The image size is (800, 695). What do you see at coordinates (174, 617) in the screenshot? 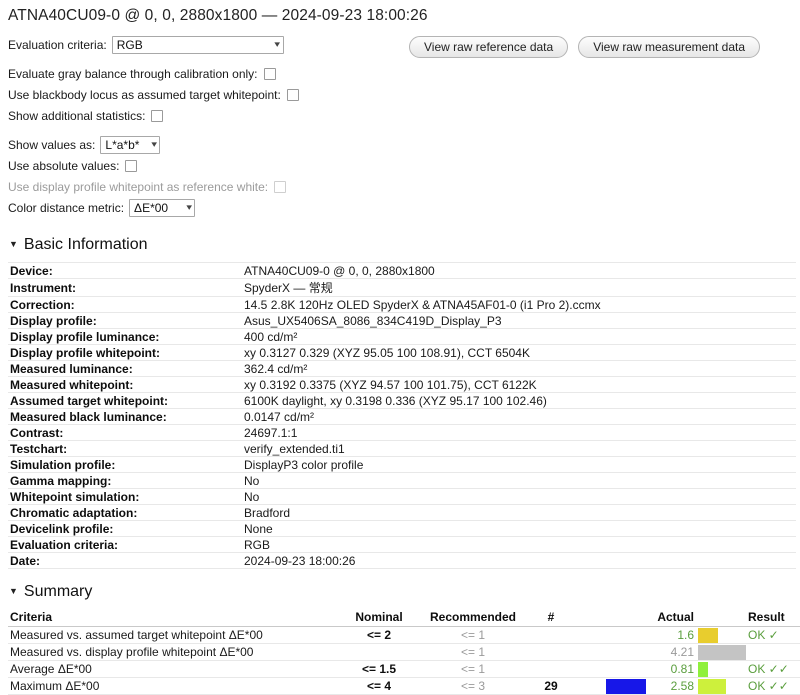
I see `column-header-criteria: Criteria` at bounding box center [174, 617].